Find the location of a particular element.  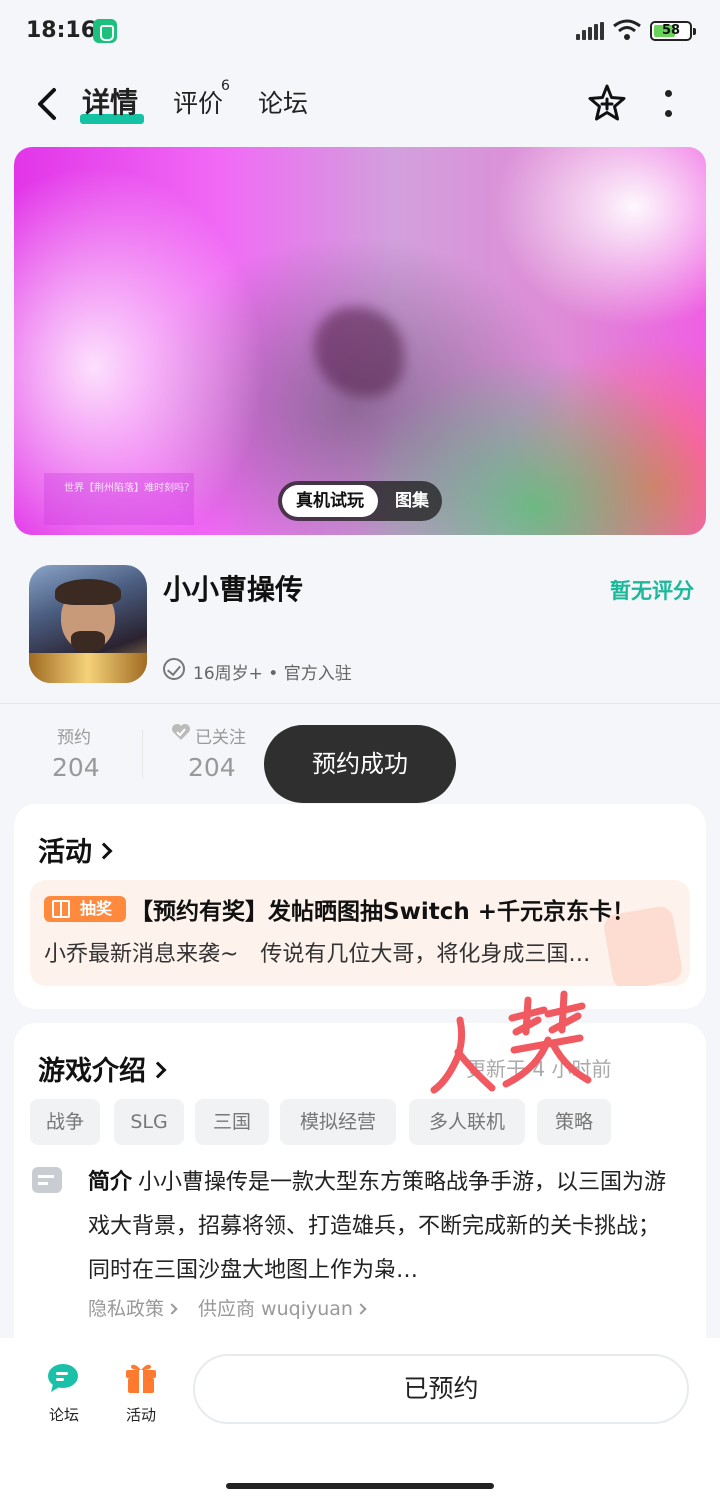

wifi-icon is located at coordinates (627, 29).